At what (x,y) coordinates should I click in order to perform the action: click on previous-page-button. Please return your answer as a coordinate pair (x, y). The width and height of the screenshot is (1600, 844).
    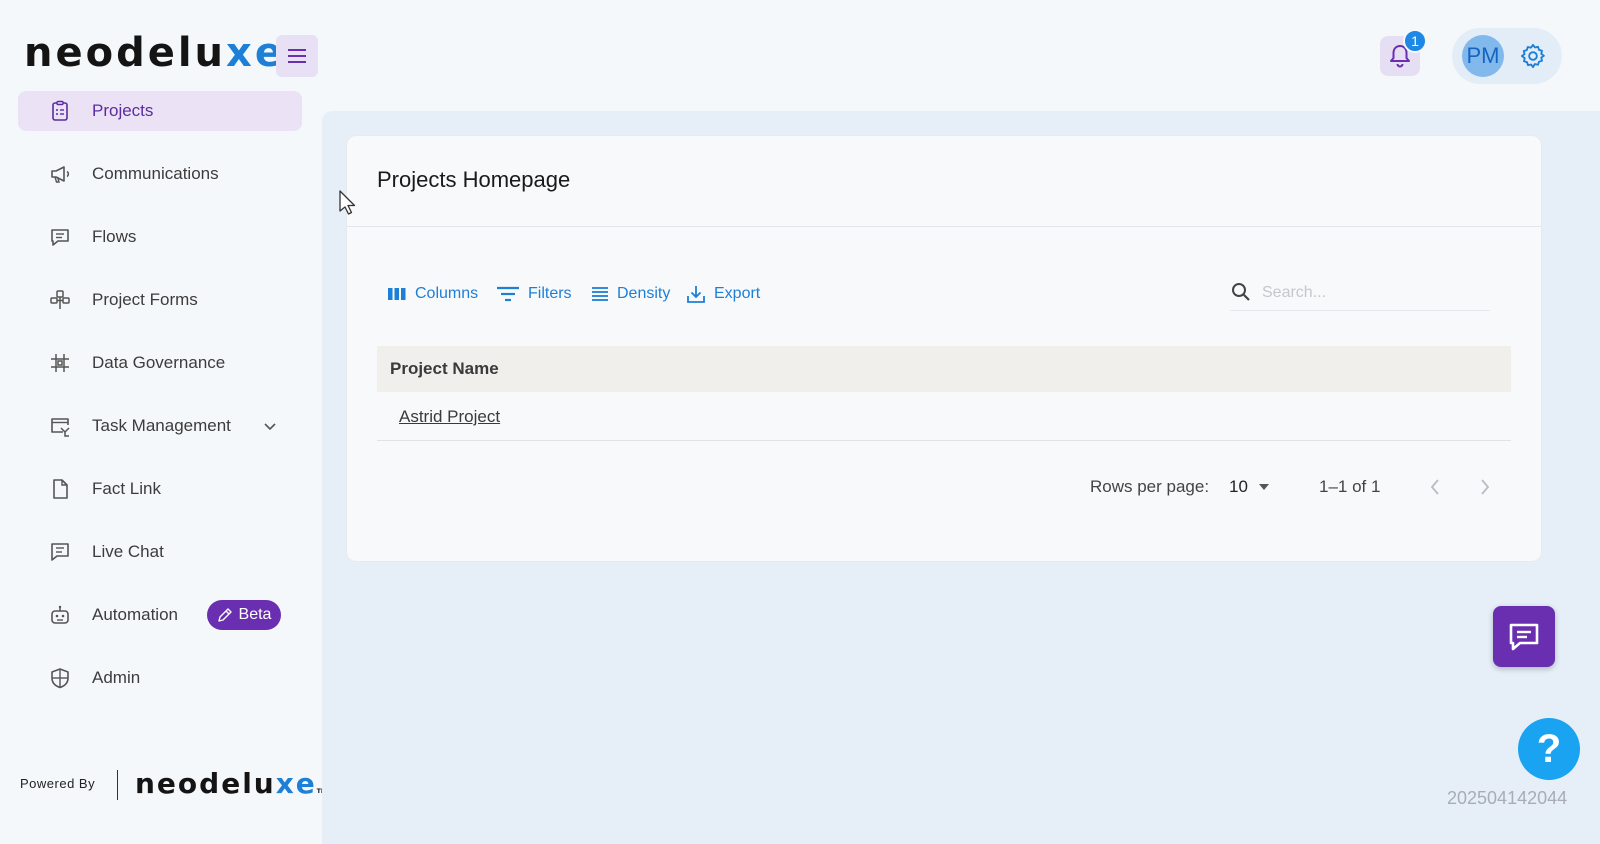
    Looking at the image, I should click on (1435, 487).